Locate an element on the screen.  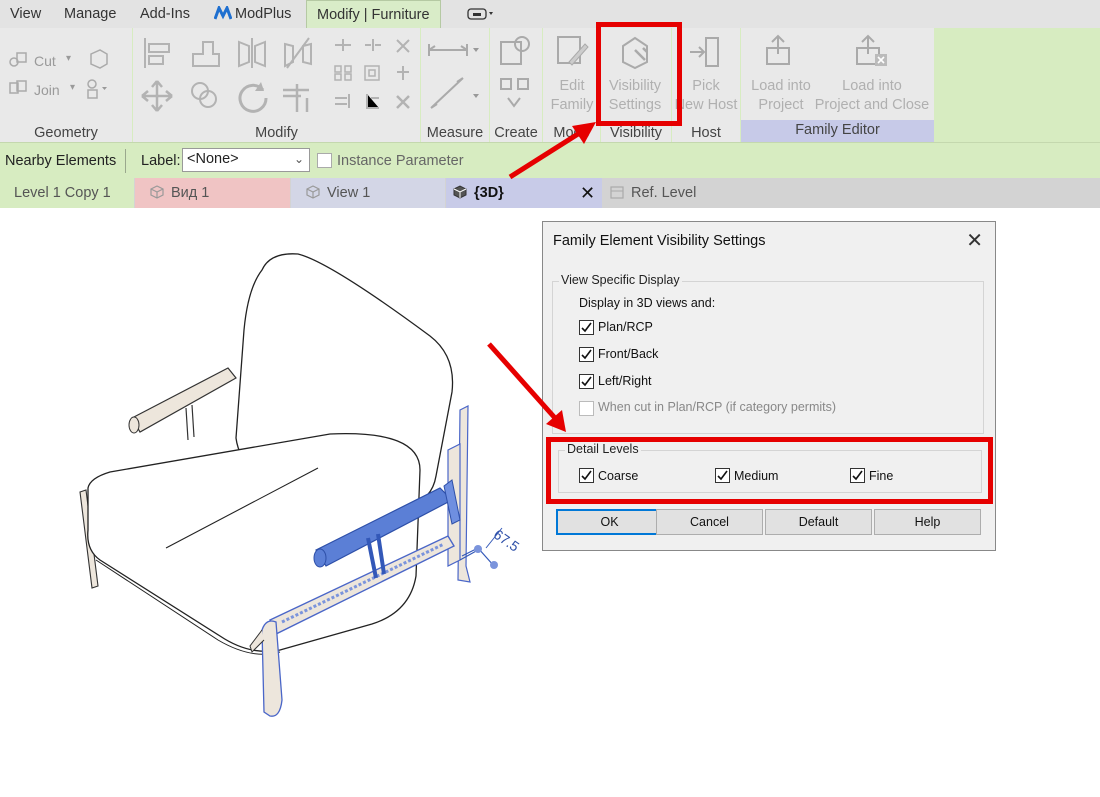
trim-multiple-icon is located at coordinates (343, 101).